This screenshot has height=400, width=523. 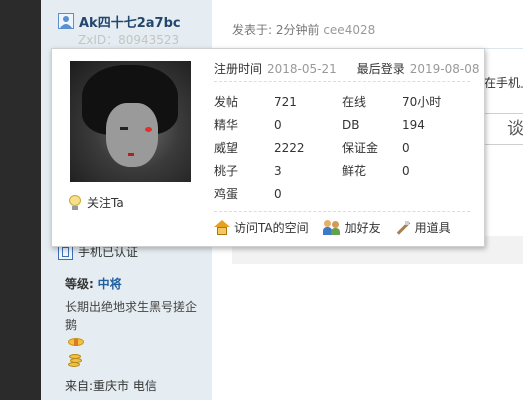 What do you see at coordinates (285, 102) in the screenshot?
I see `stat-value: 721` at bounding box center [285, 102].